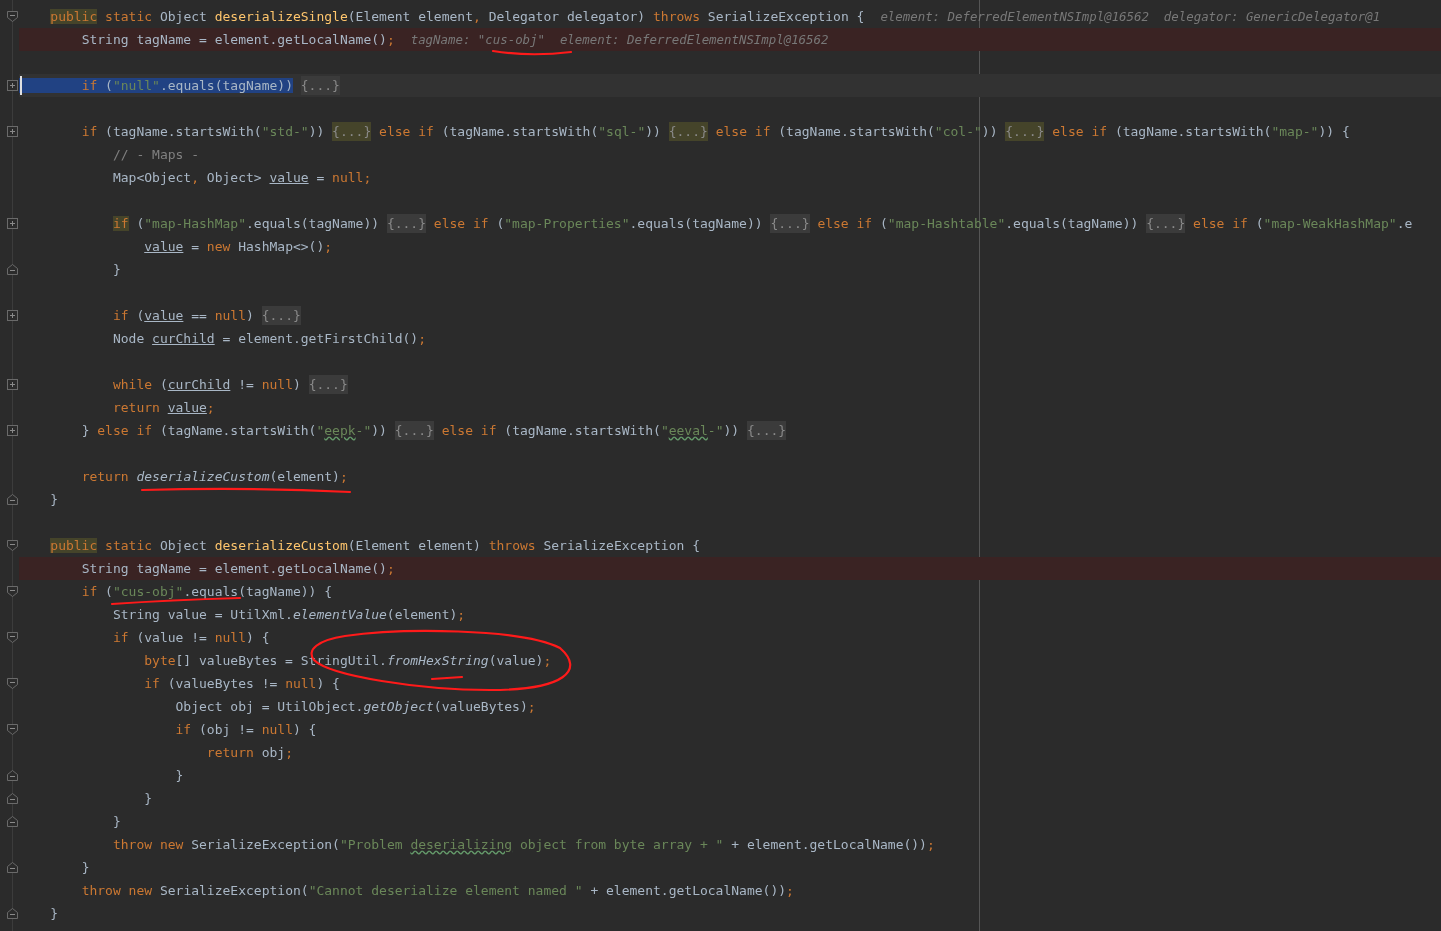  I want to click on code-line: throw new SerializeException("Problem deserializing object from byte array + " + element.getLocalName());, so click(523, 844).